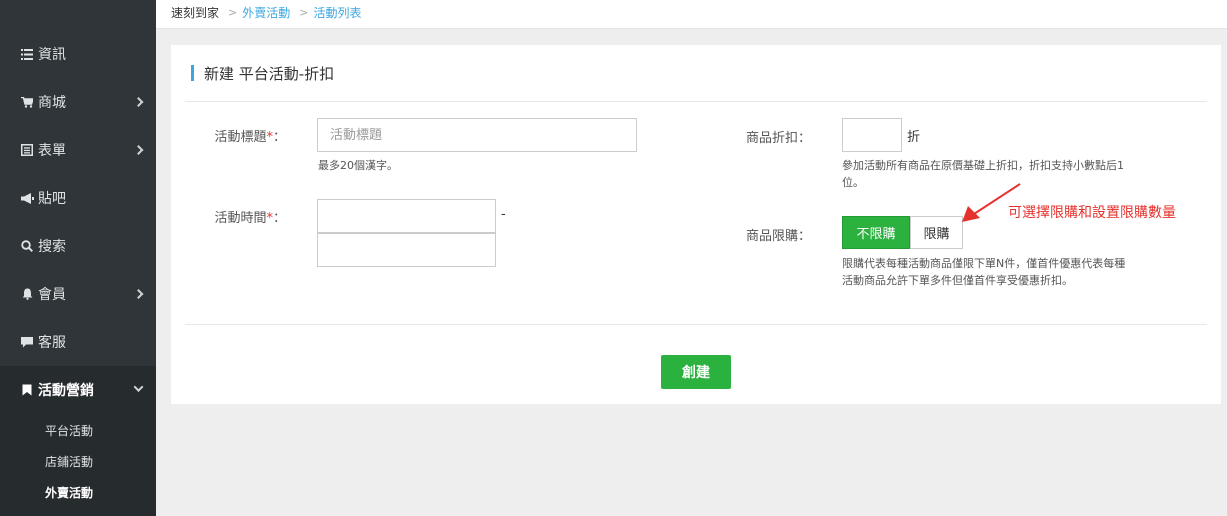 This screenshot has height=516, width=1227. I want to click on search-icon, so click(27, 246).